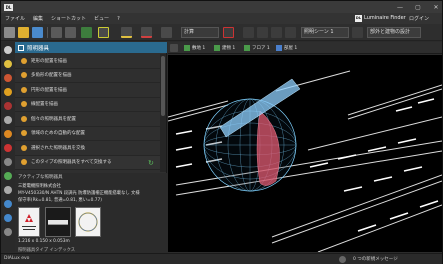  What do you see at coordinates (146, 32) in the screenshot?
I see `light-scene-icon` at bounding box center [146, 32].